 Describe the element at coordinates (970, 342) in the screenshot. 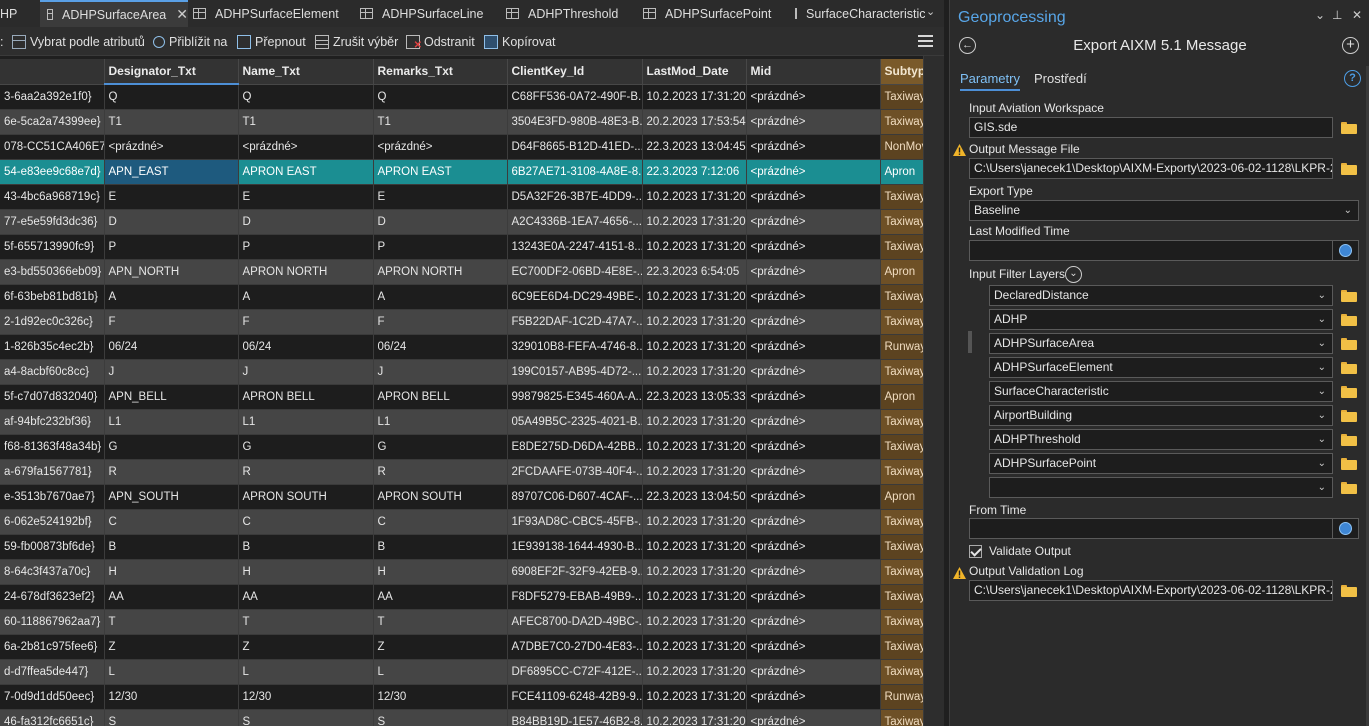

I see `drag-handle` at that location.